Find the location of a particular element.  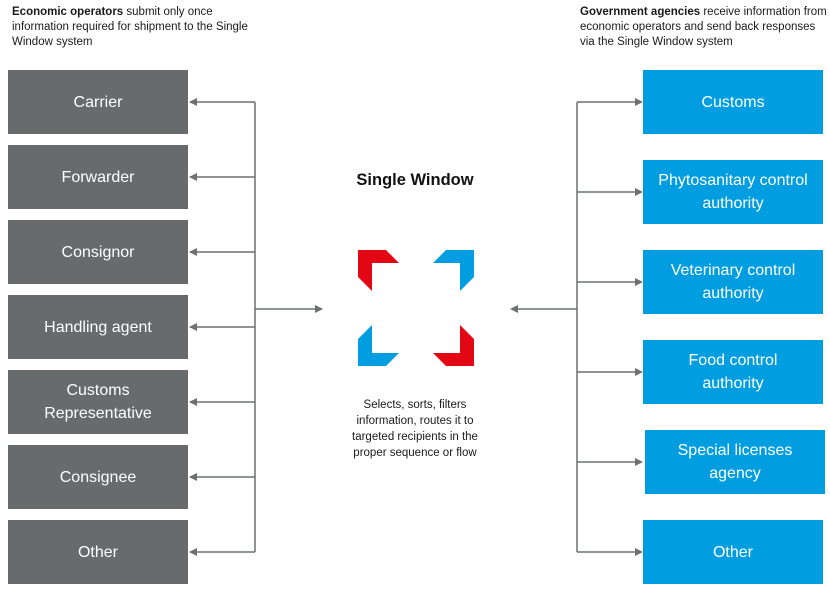

agency-box-food-control: Food control authority is located at coordinates (733, 372).